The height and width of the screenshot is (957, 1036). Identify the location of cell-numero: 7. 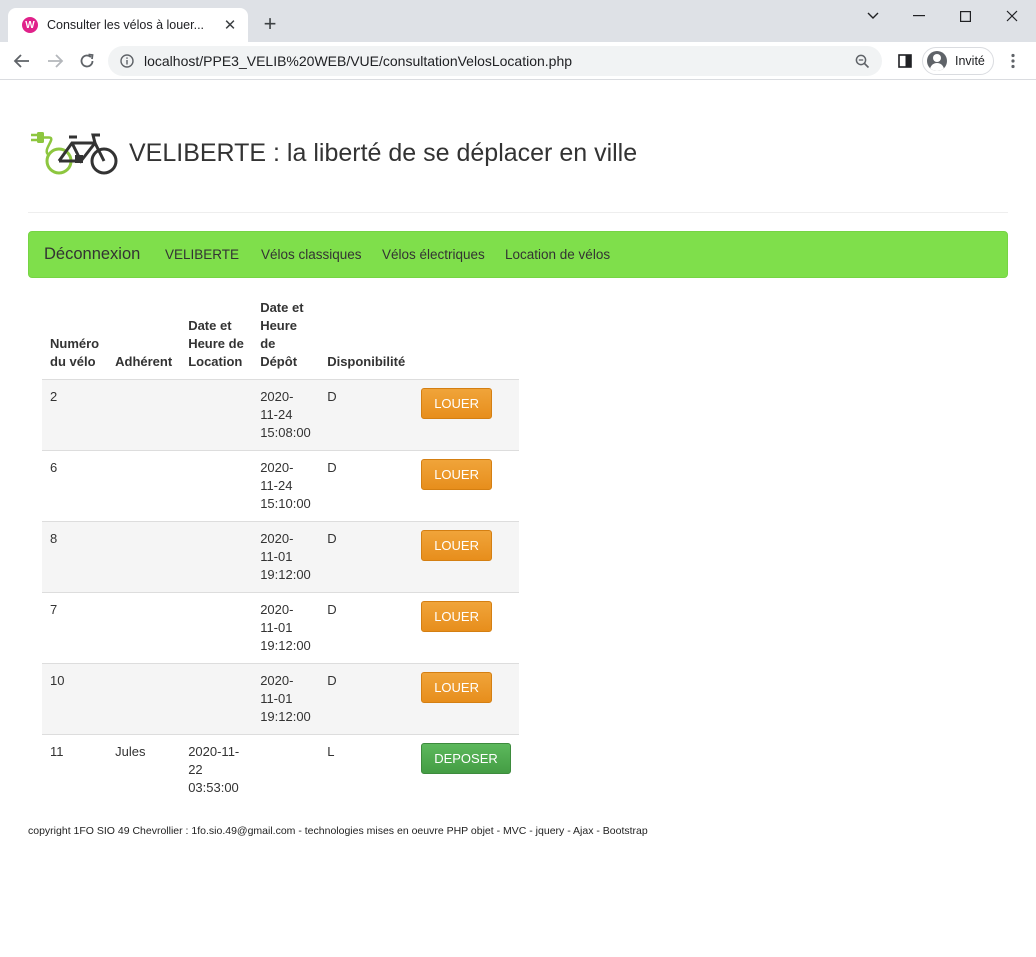
(75, 628).